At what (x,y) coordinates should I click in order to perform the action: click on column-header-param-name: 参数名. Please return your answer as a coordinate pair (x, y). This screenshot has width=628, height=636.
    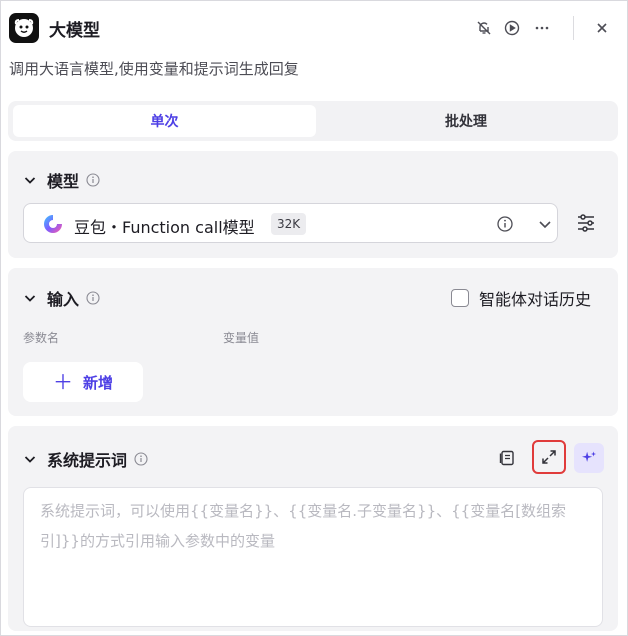
    Looking at the image, I should click on (41, 338).